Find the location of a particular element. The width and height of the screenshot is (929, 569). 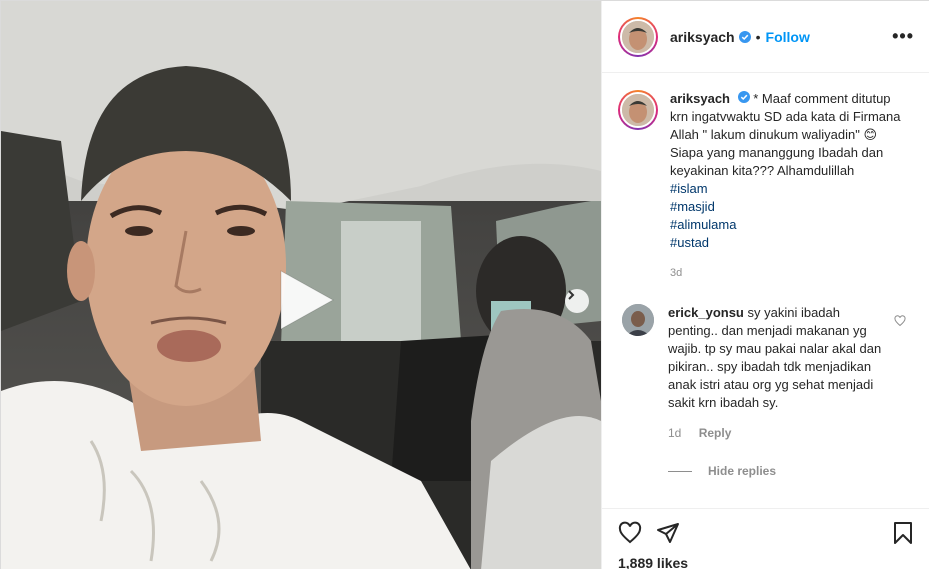

bookmark-icon is located at coordinates (903, 533).